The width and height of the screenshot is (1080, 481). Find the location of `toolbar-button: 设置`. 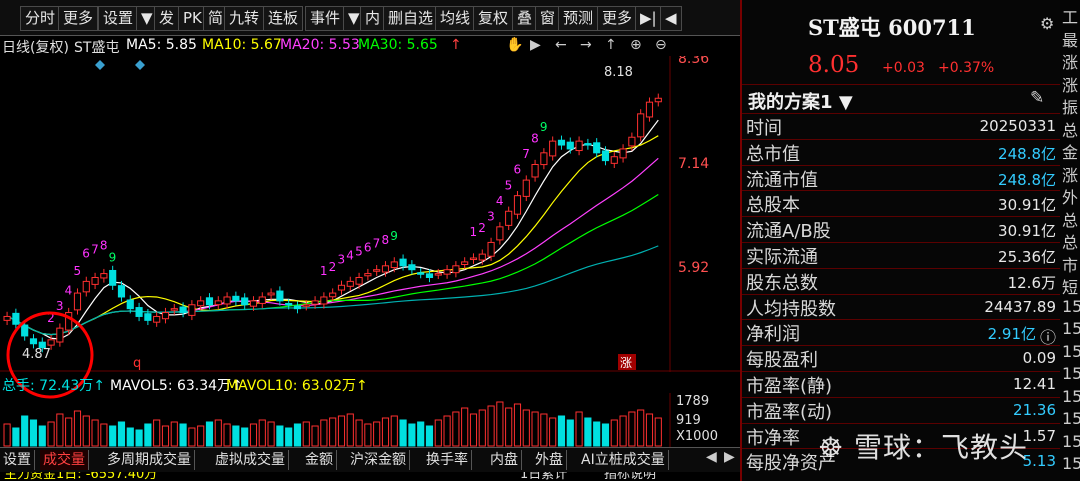

toolbar-button: 设置 is located at coordinates (118, 18).